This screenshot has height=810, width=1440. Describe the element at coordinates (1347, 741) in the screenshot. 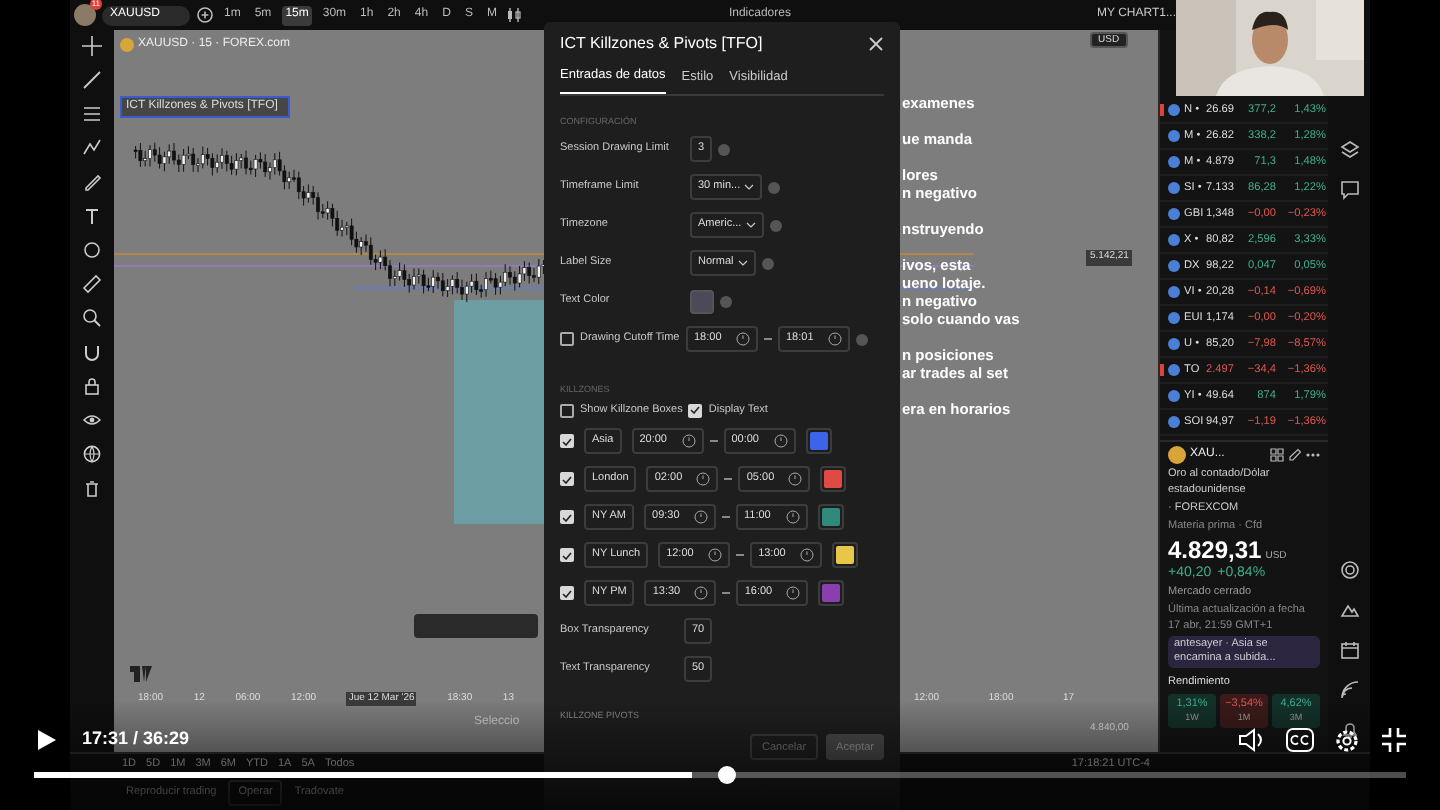

I see `settings-icon` at that location.